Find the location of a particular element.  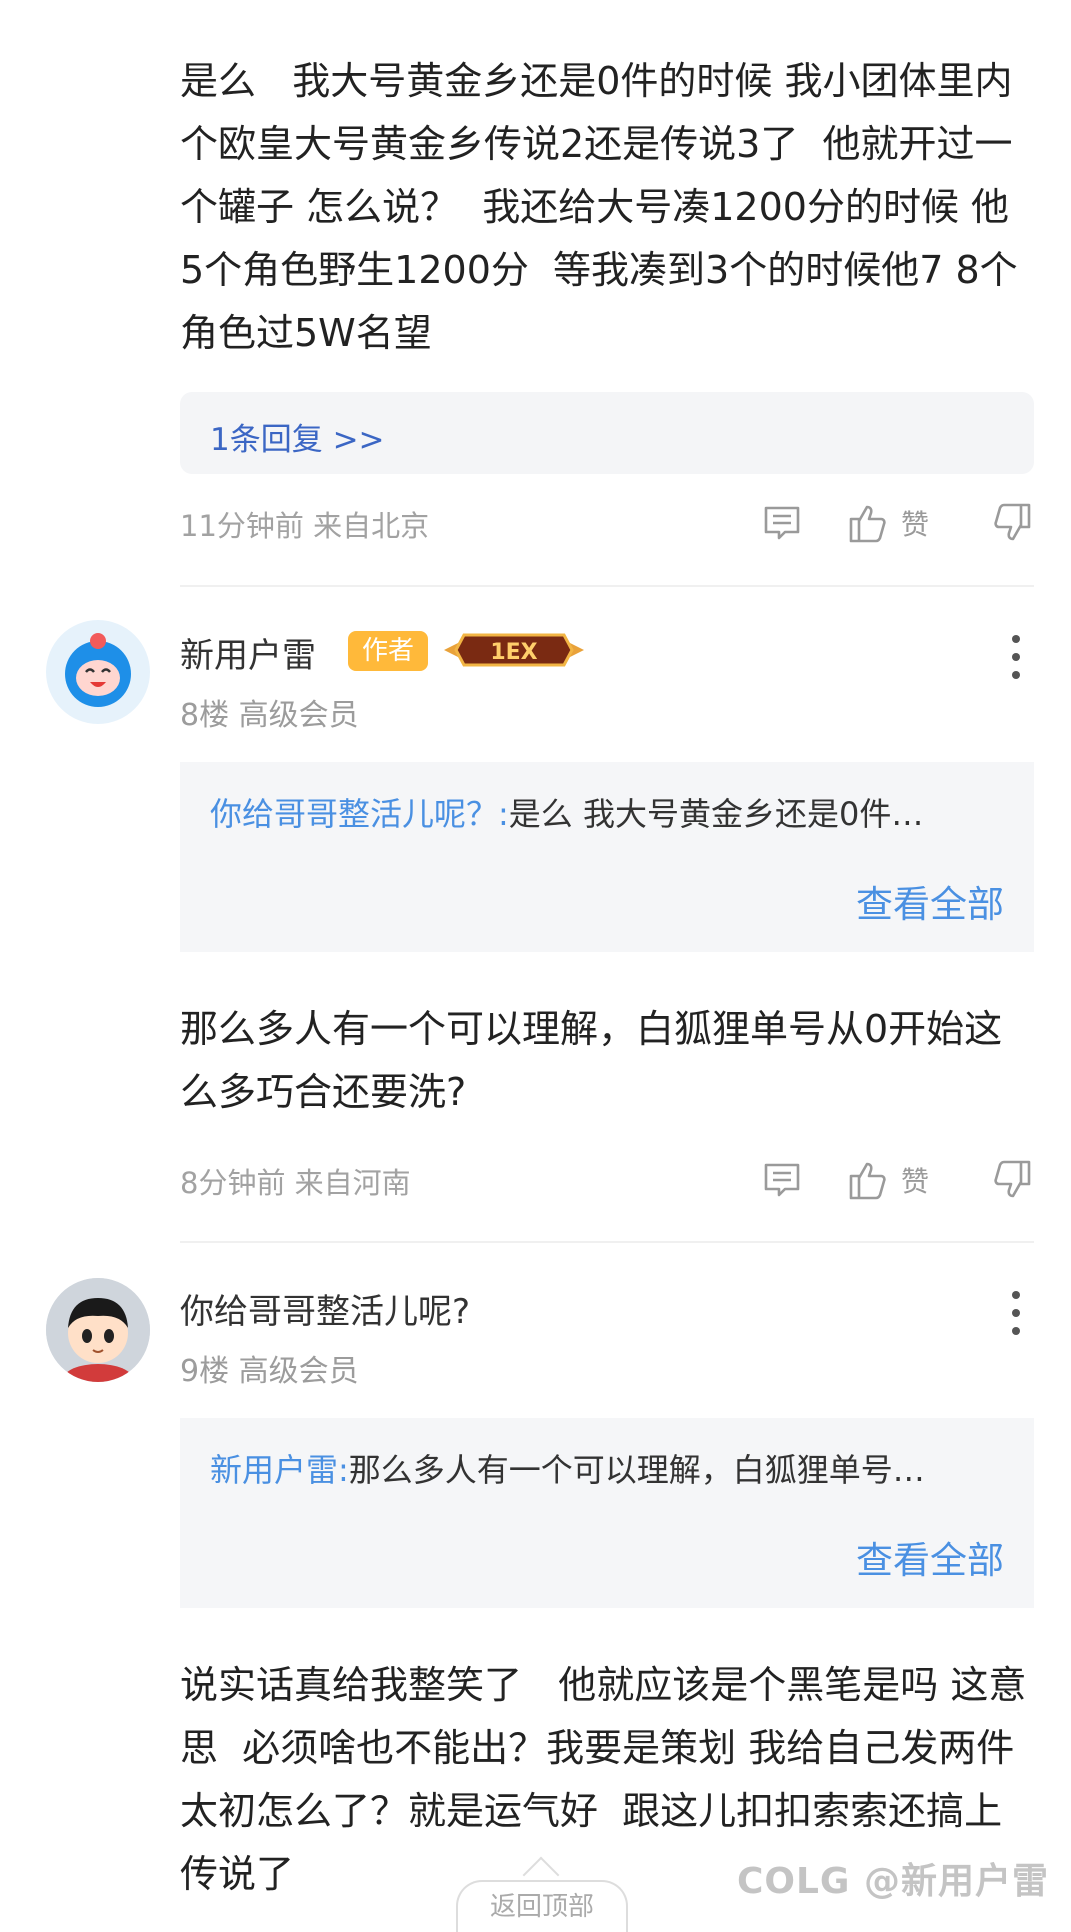

back-to-top-button: 返回顶部 is located at coordinates (542, 1906).